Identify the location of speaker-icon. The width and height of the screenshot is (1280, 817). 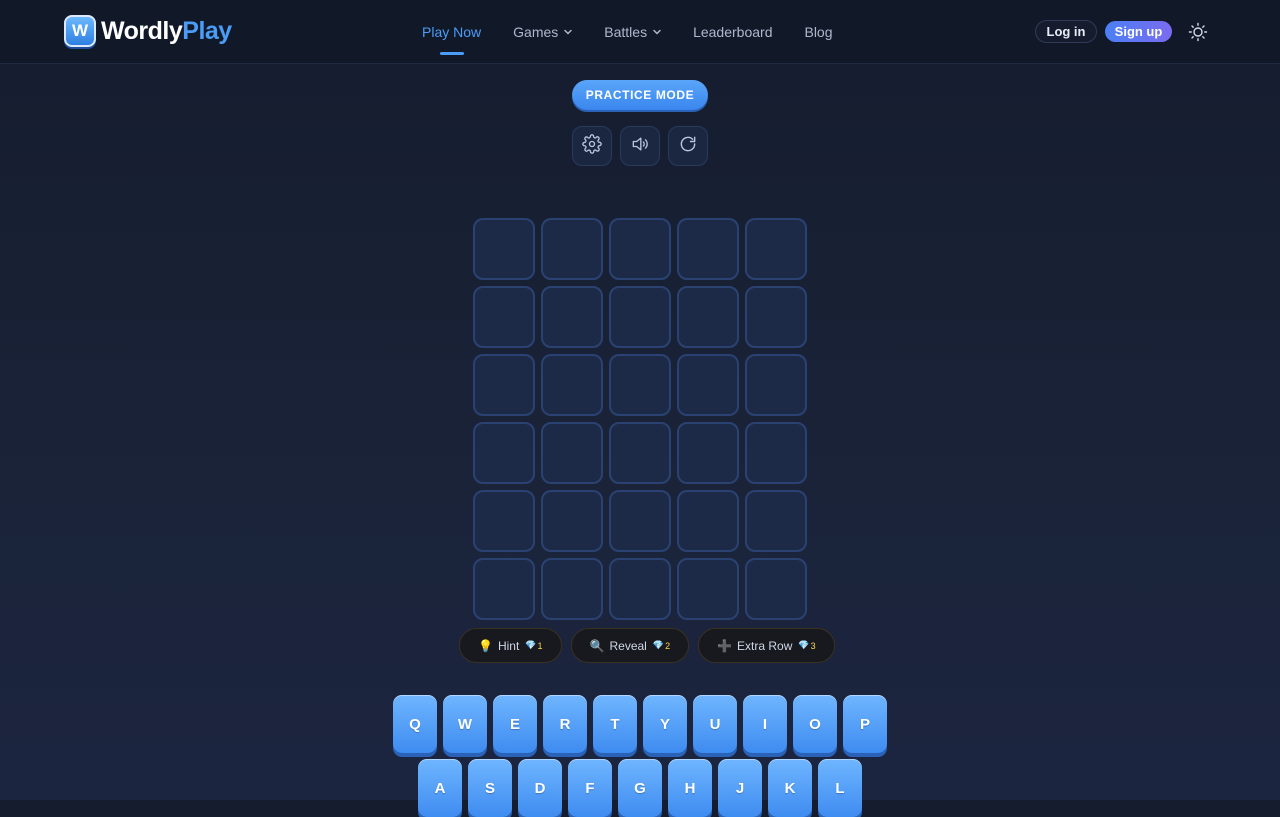
(640, 146).